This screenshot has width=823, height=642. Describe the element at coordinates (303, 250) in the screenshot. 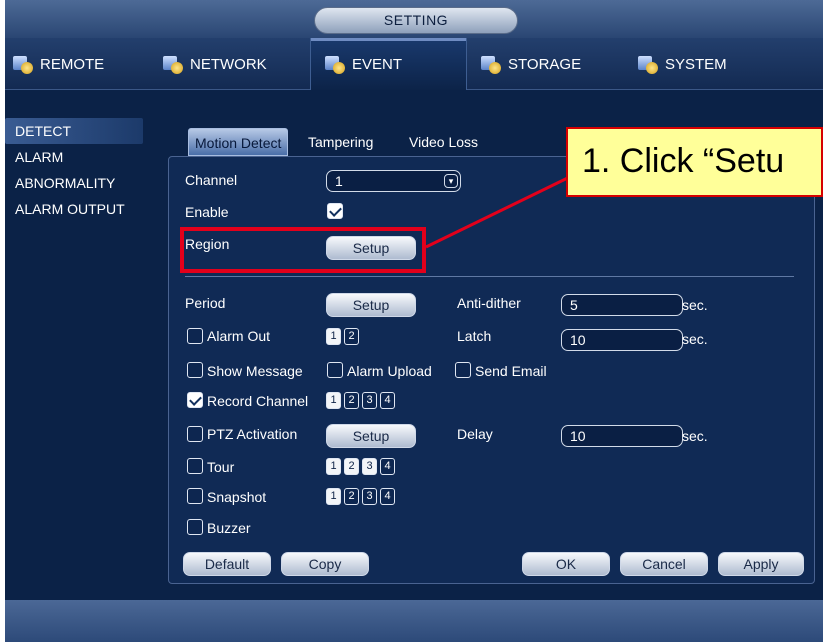

I see `region-highlight-box` at that location.